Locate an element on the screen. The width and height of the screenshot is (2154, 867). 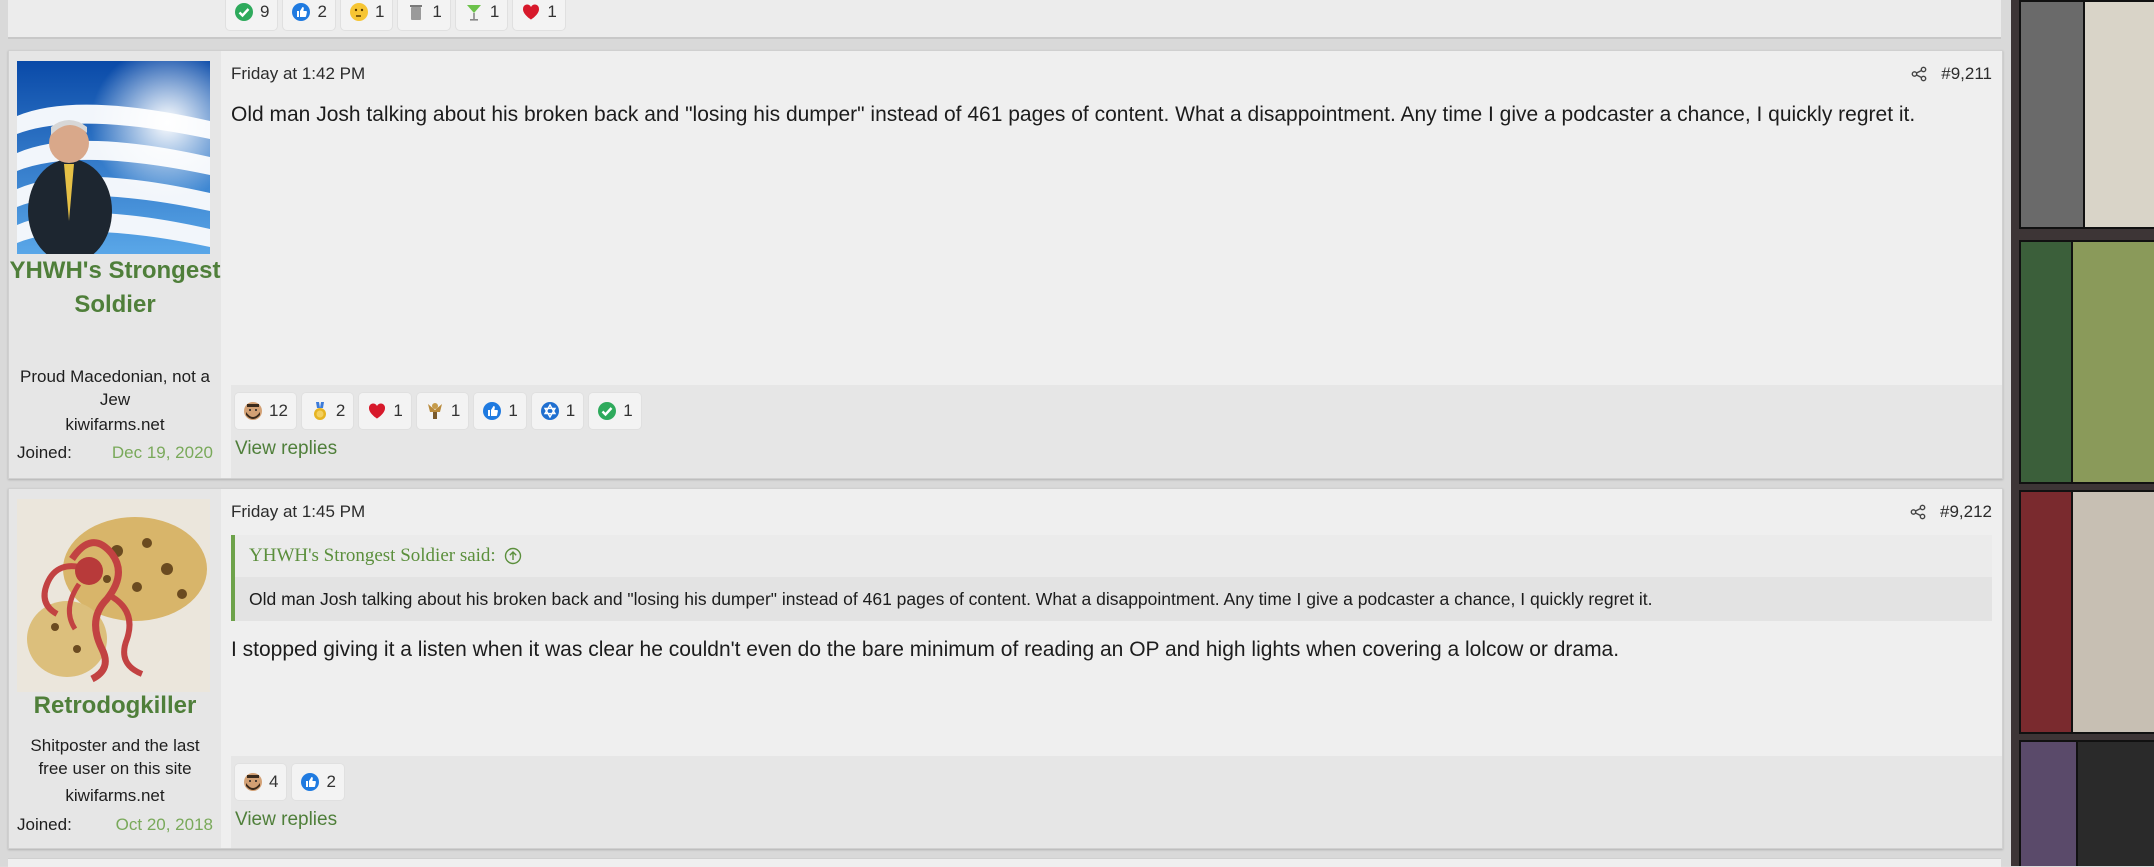
reaction-count: 12 is located at coordinates (278, 410).